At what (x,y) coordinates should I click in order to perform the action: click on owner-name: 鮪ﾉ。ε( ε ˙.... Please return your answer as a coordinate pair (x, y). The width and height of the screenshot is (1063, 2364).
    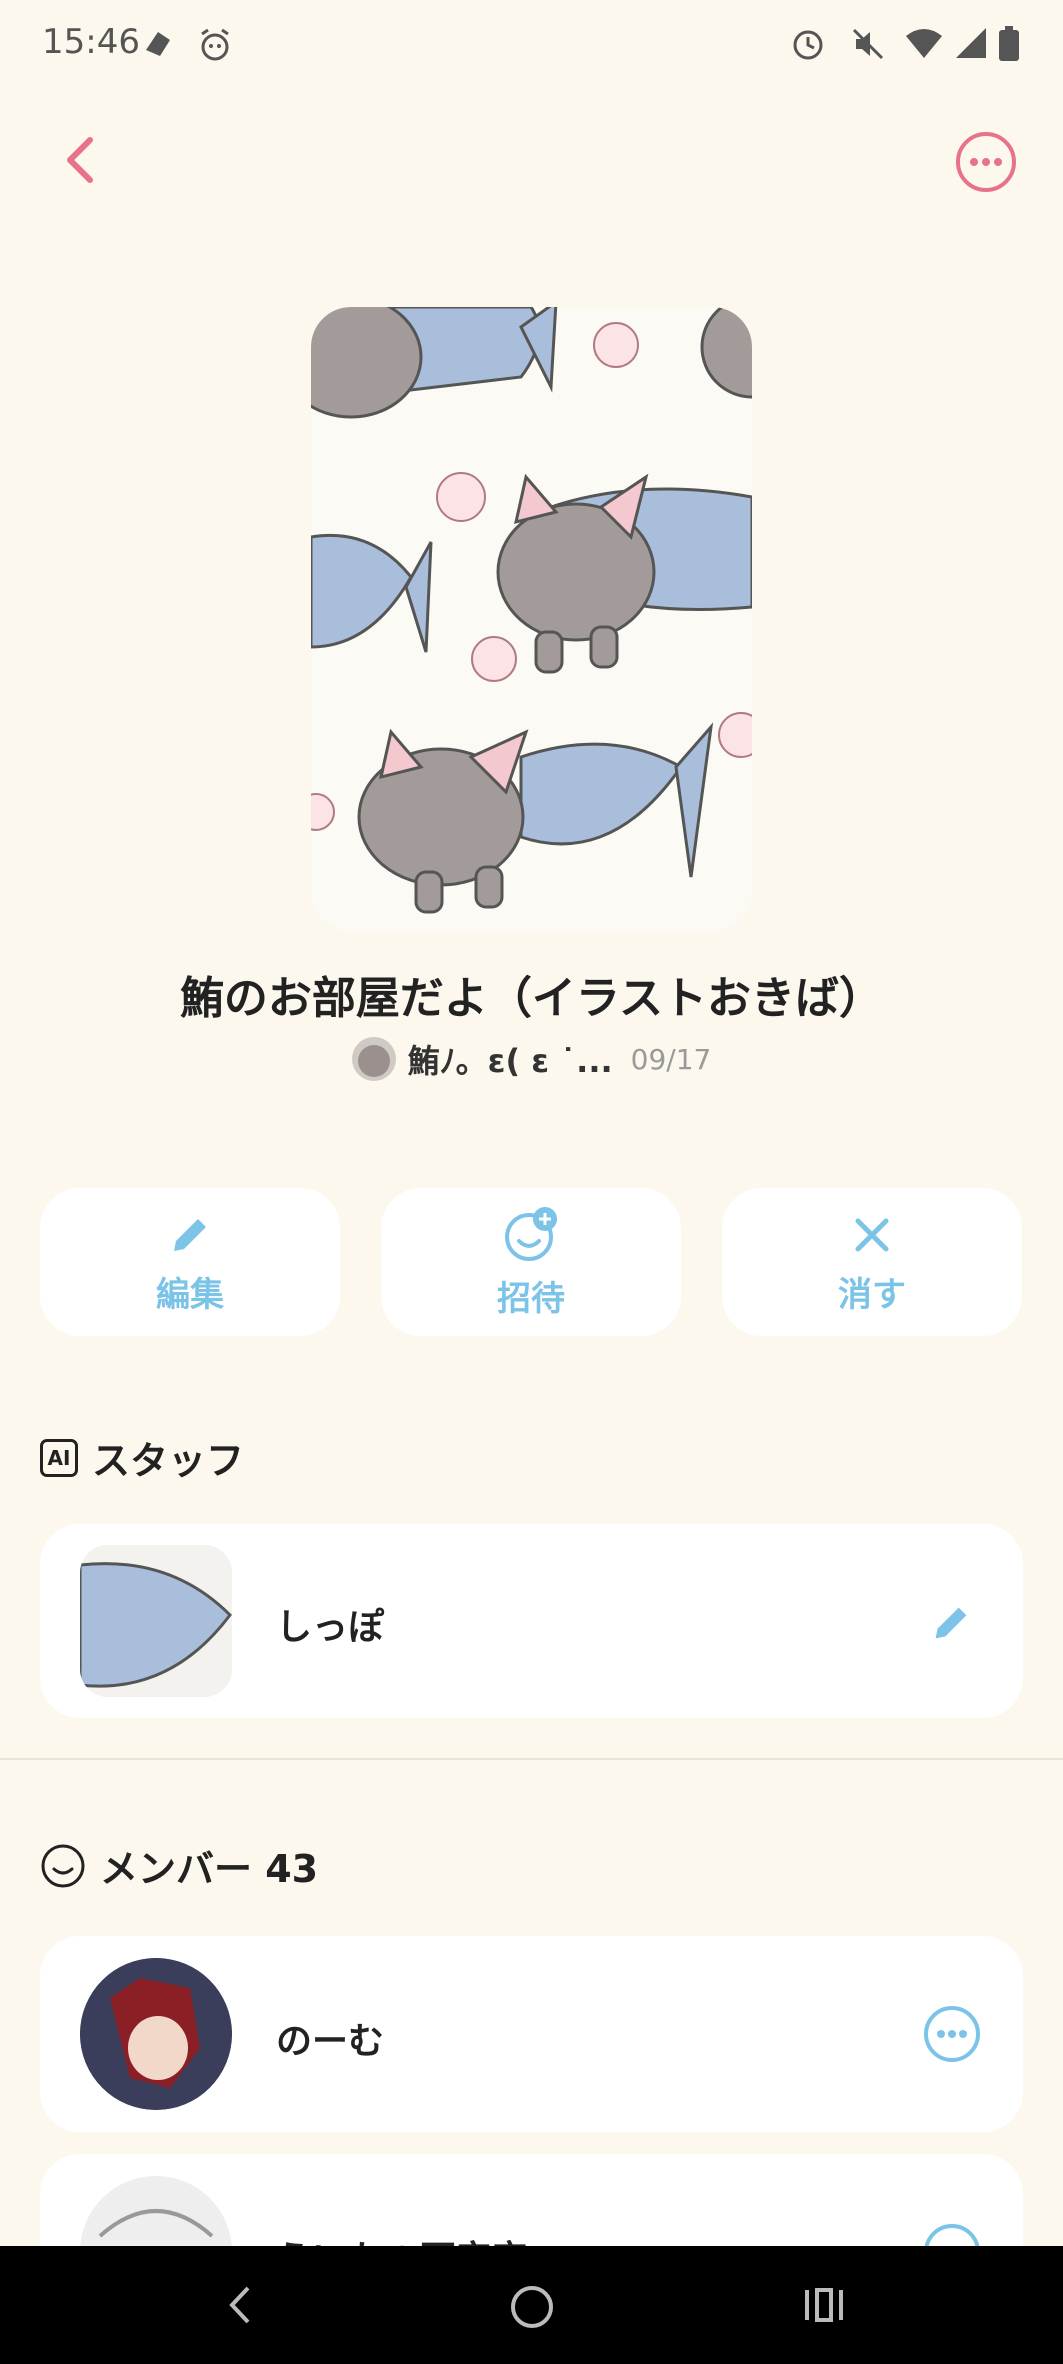
    Looking at the image, I should click on (510, 1061).